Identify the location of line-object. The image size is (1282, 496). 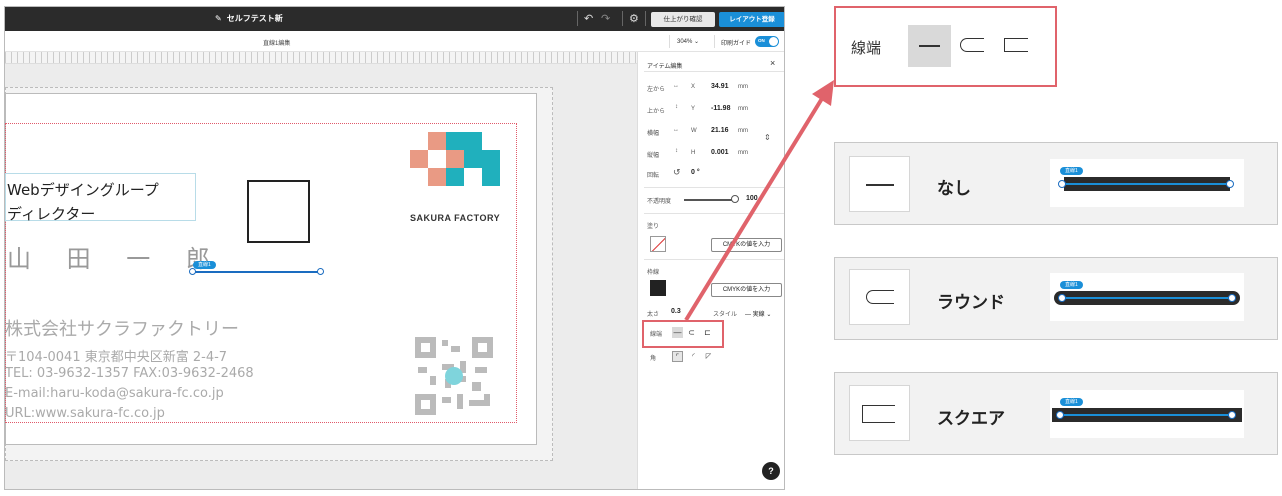
(257, 272).